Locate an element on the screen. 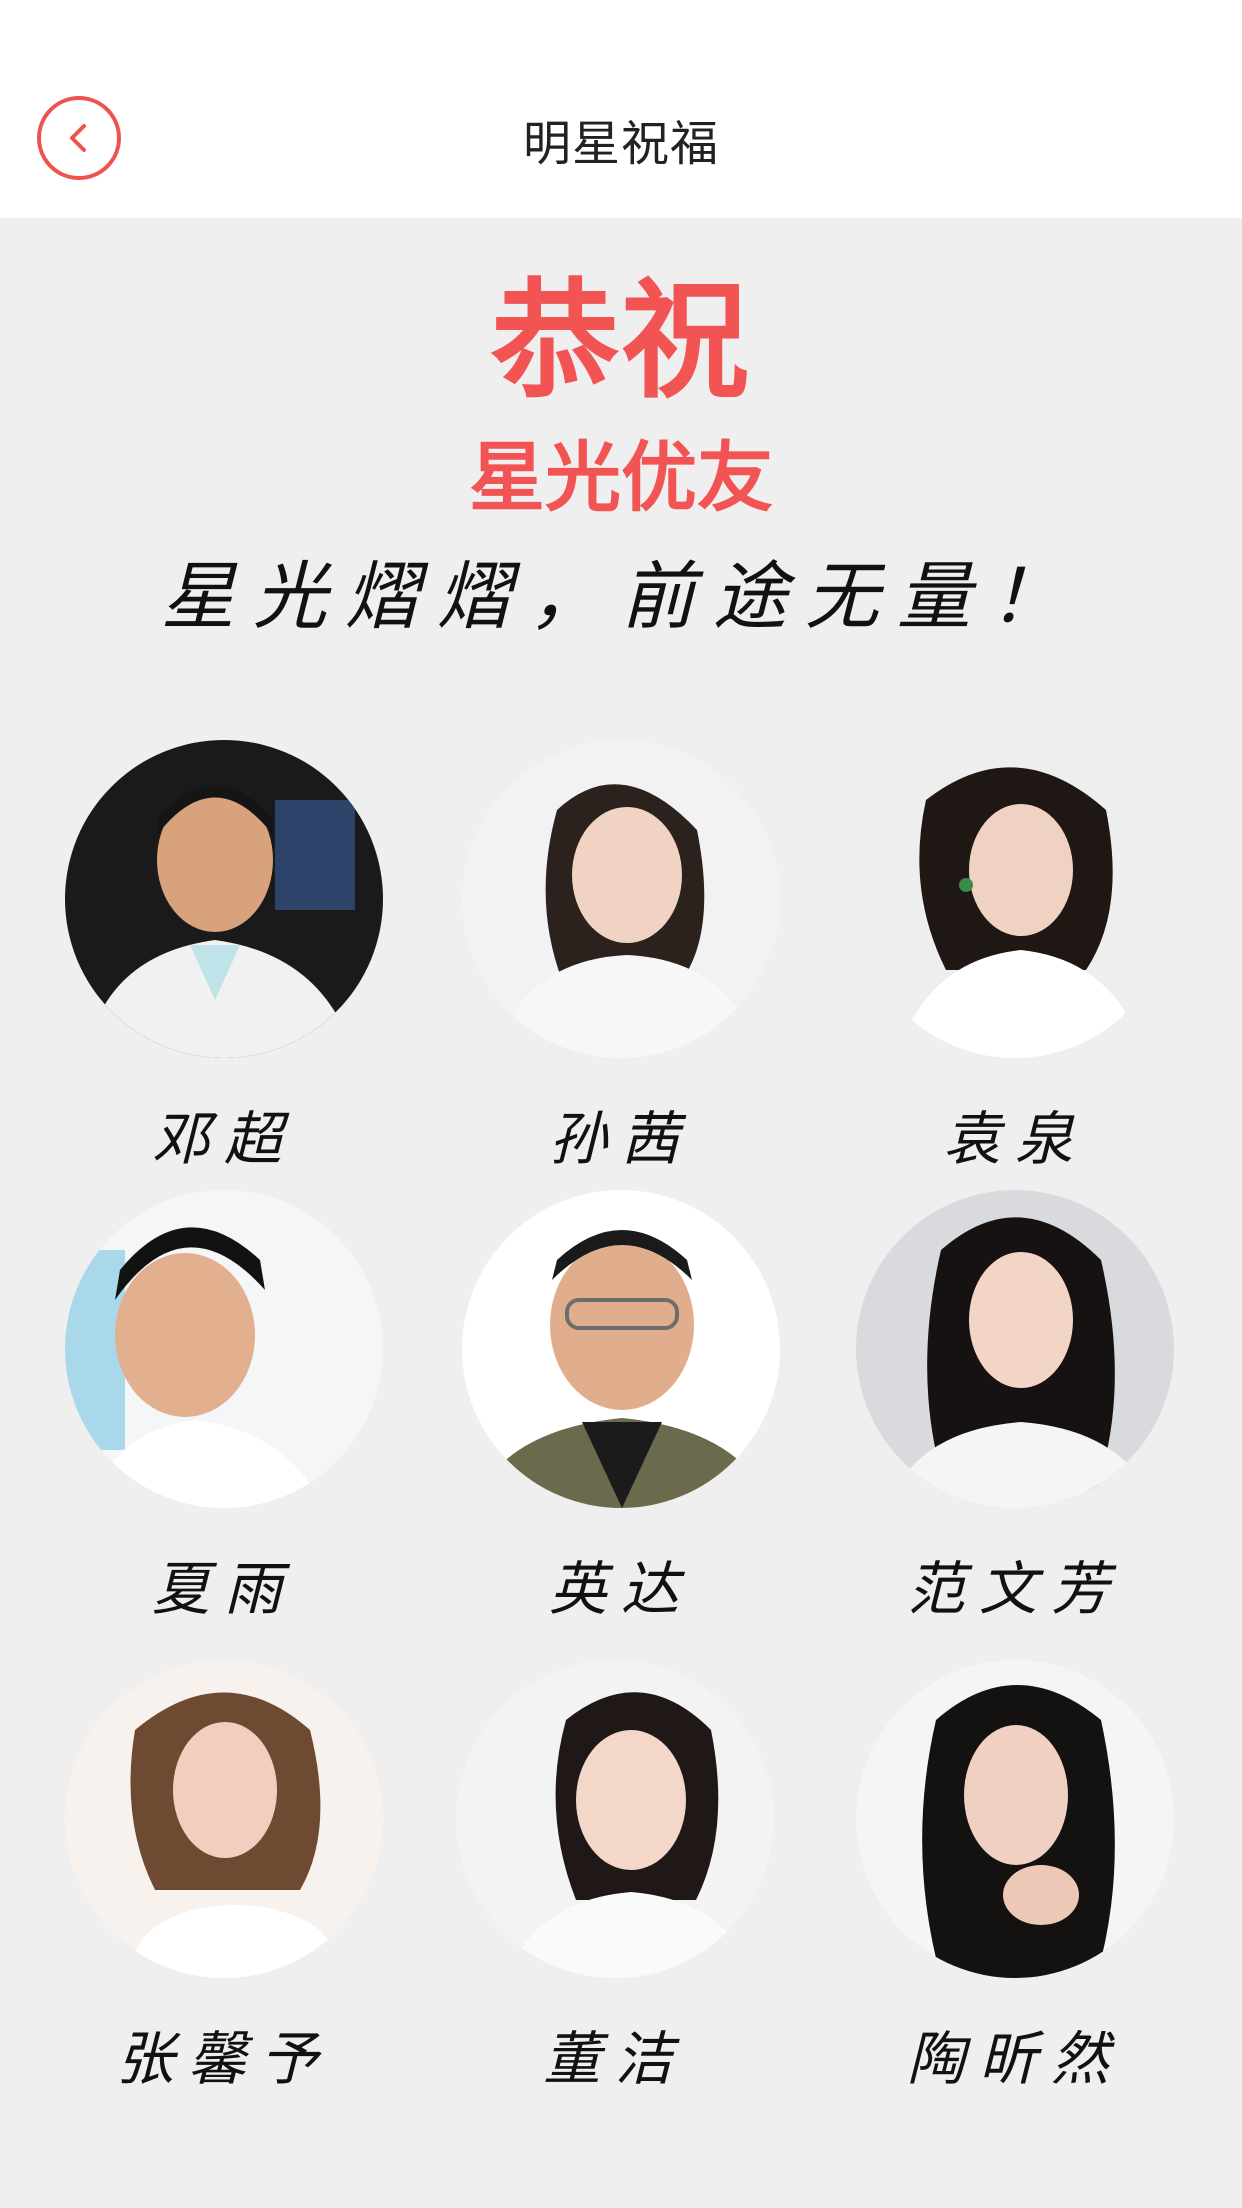 The image size is (1242, 2208). celebrity-card: 范文芳 is located at coordinates (1015, 1404).